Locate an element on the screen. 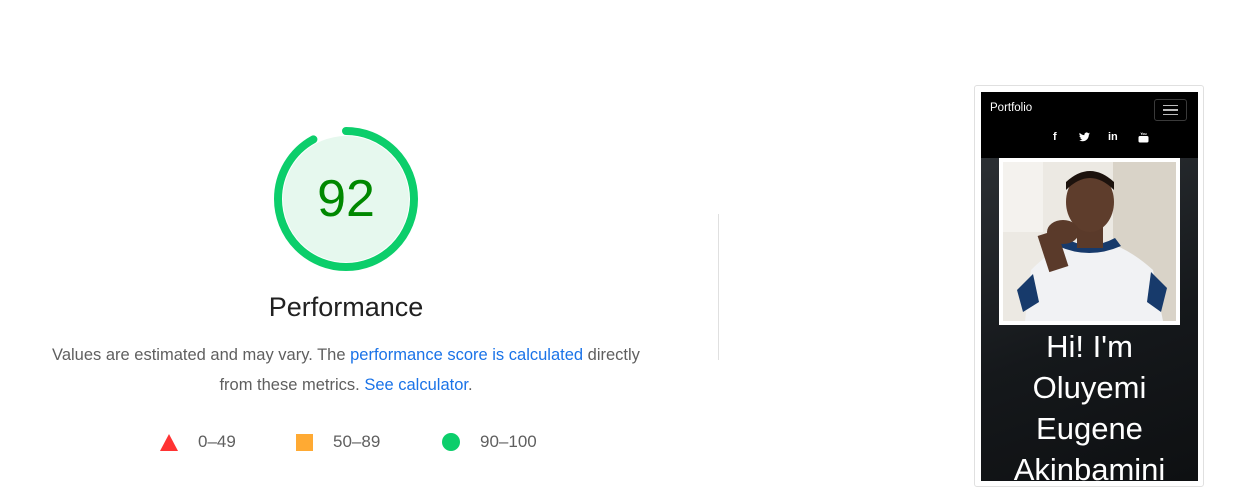  hero-line: Oluyemi is located at coordinates (1089, 387).